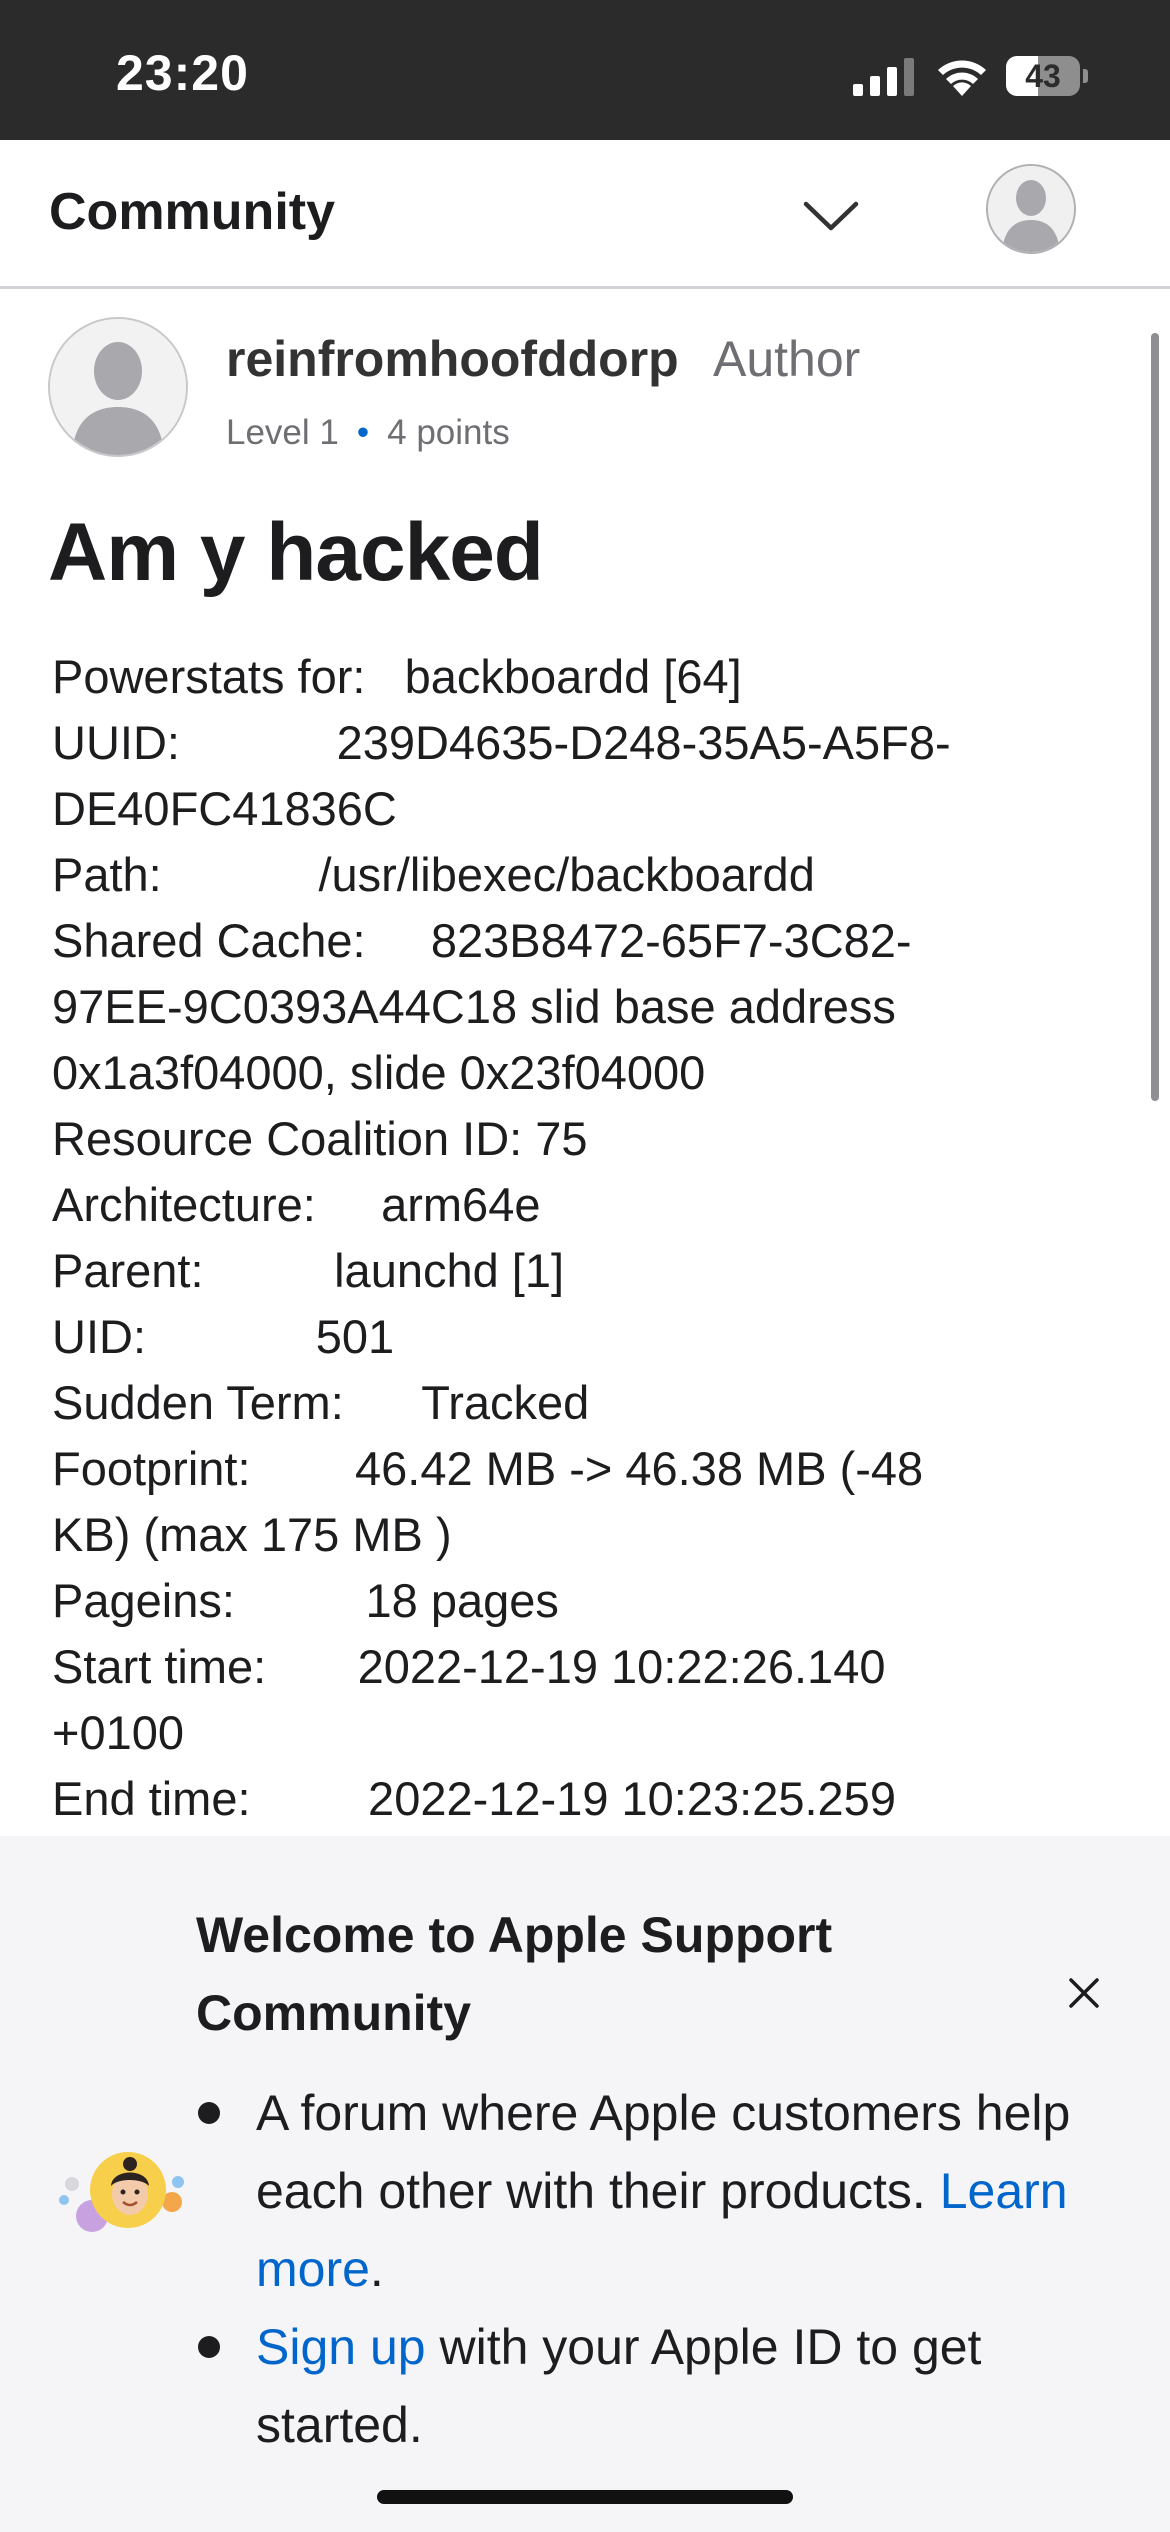 This screenshot has height=2532, width=1170. I want to click on status-time: 23:20, so click(182, 73).